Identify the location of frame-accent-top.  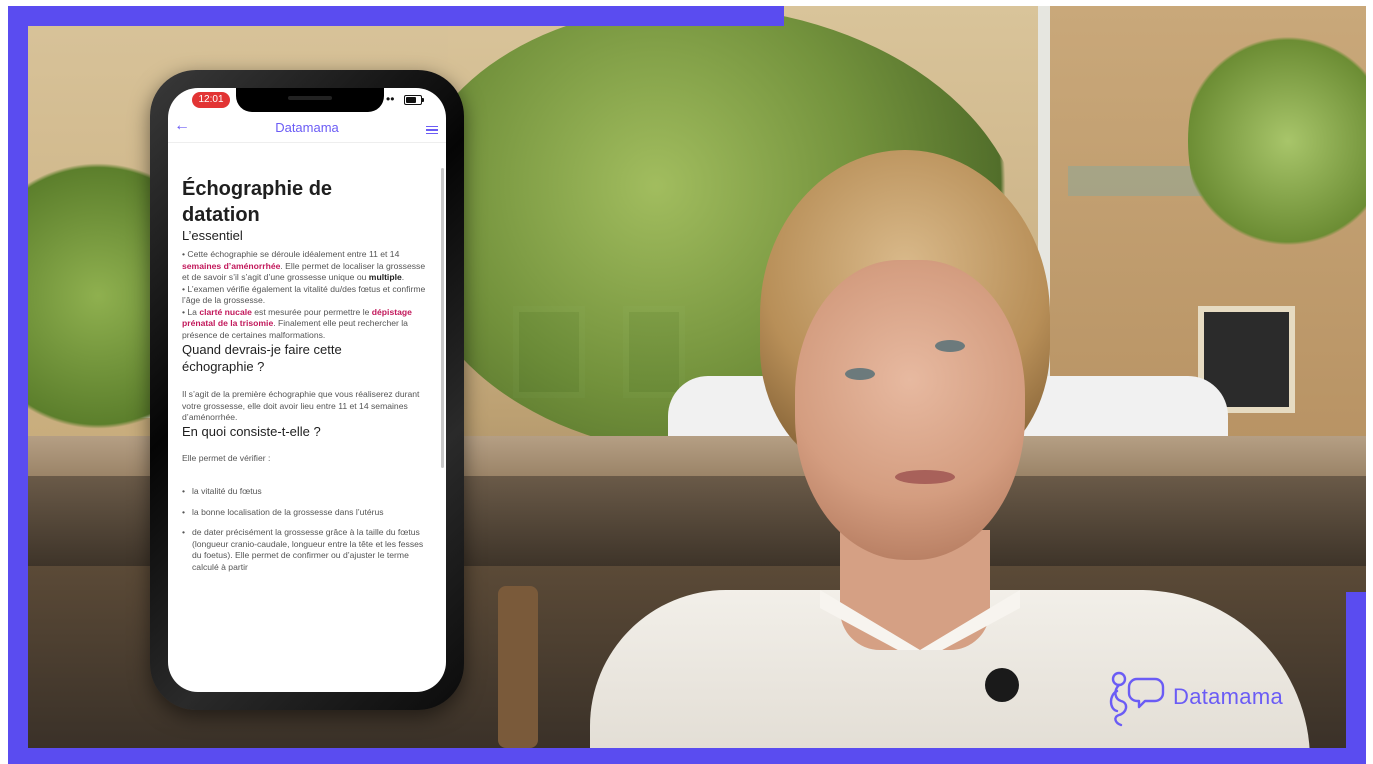
(396, 16).